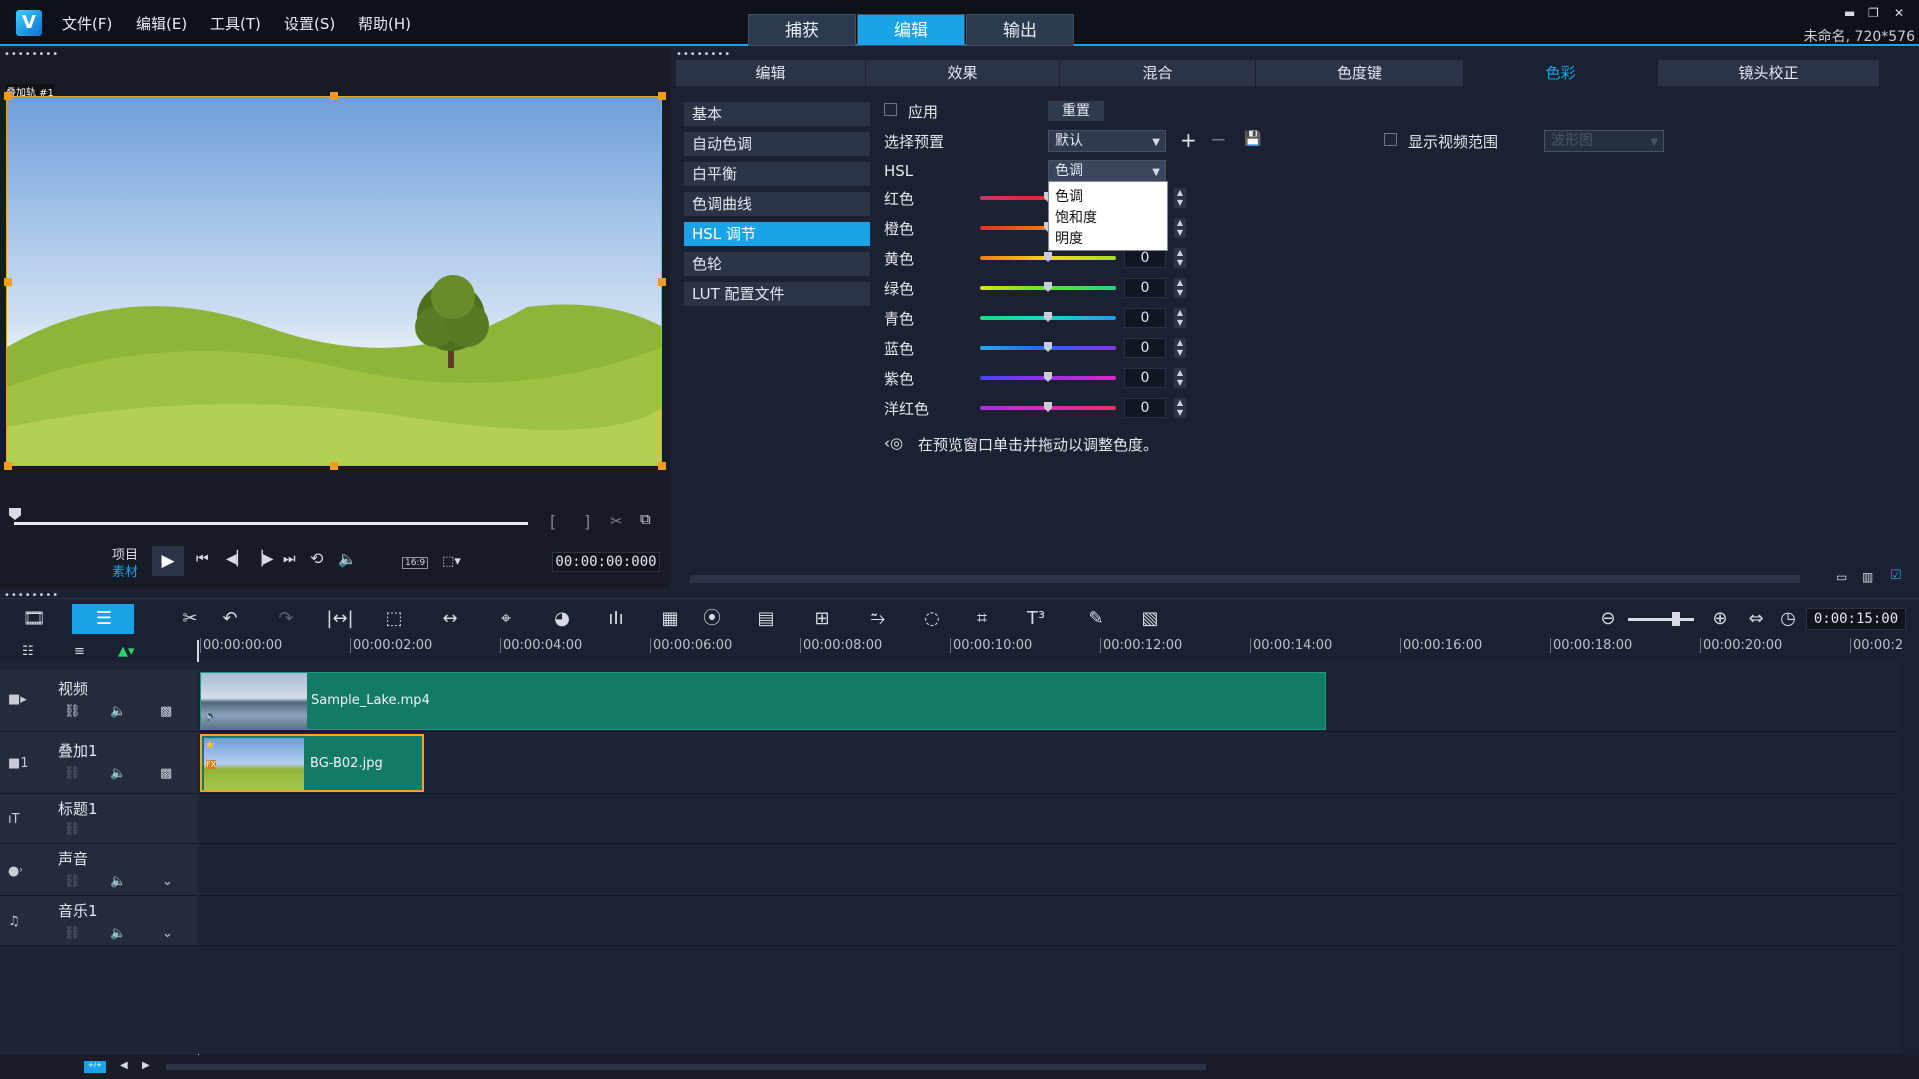 The image size is (1919, 1079). Describe the element at coordinates (1561, 73) in the screenshot. I see `subtab-color: 色彩` at that location.